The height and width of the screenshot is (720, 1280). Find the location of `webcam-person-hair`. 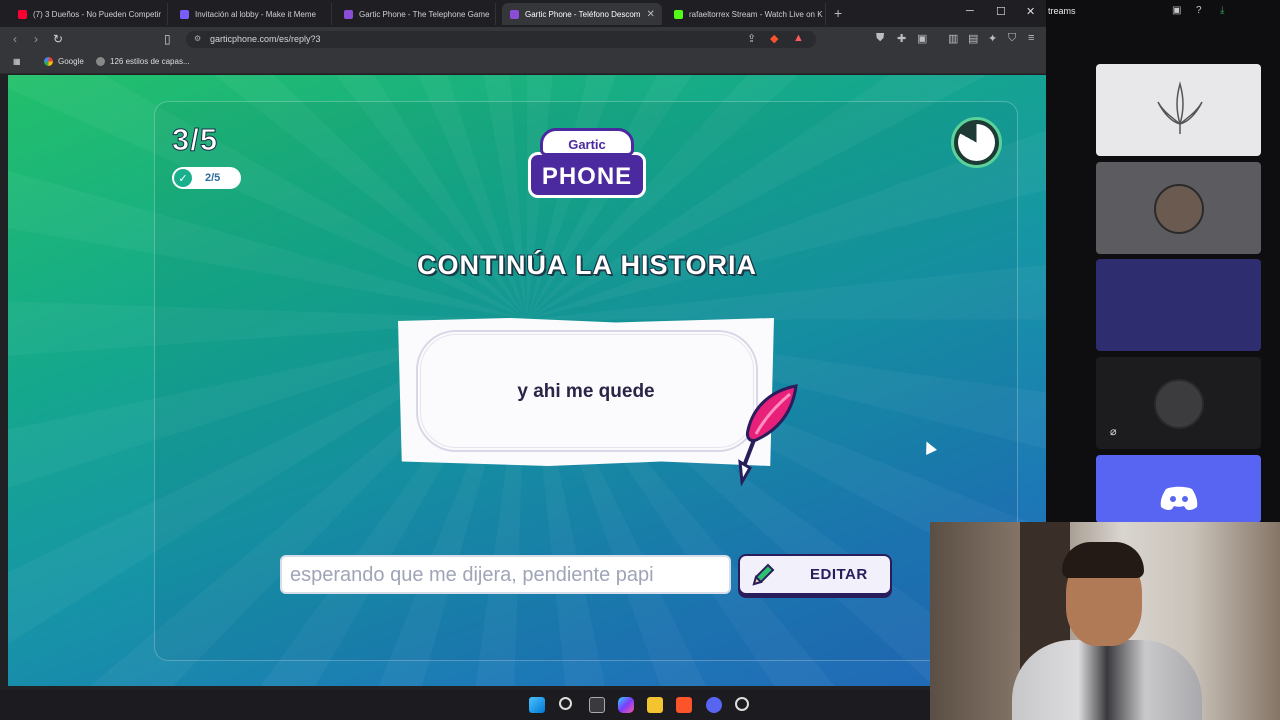

webcam-person-hair is located at coordinates (1103, 560).